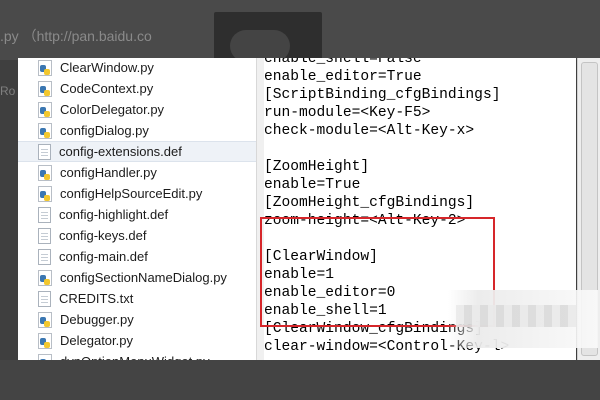 Image resolution: width=600 pixels, height=400 pixels. What do you see at coordinates (96, 340) in the screenshot?
I see `file-name: Delegator.py` at bounding box center [96, 340].